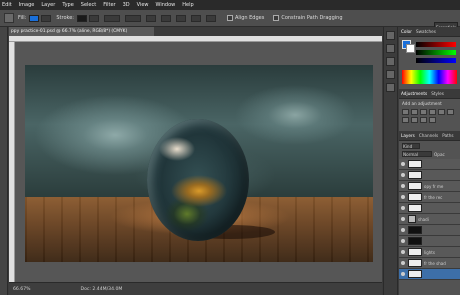 The height and width of the screenshot is (295, 460). I want to click on tab-layers: Layers, so click(408, 135).